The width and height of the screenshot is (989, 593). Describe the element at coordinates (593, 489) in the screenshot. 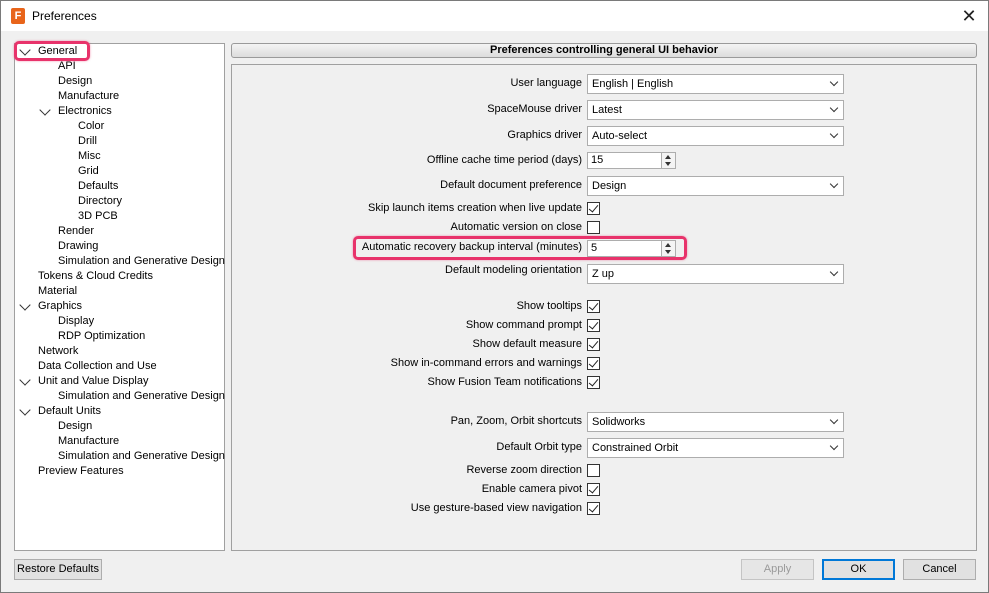

I see `camera-pivot-checkbox` at that location.